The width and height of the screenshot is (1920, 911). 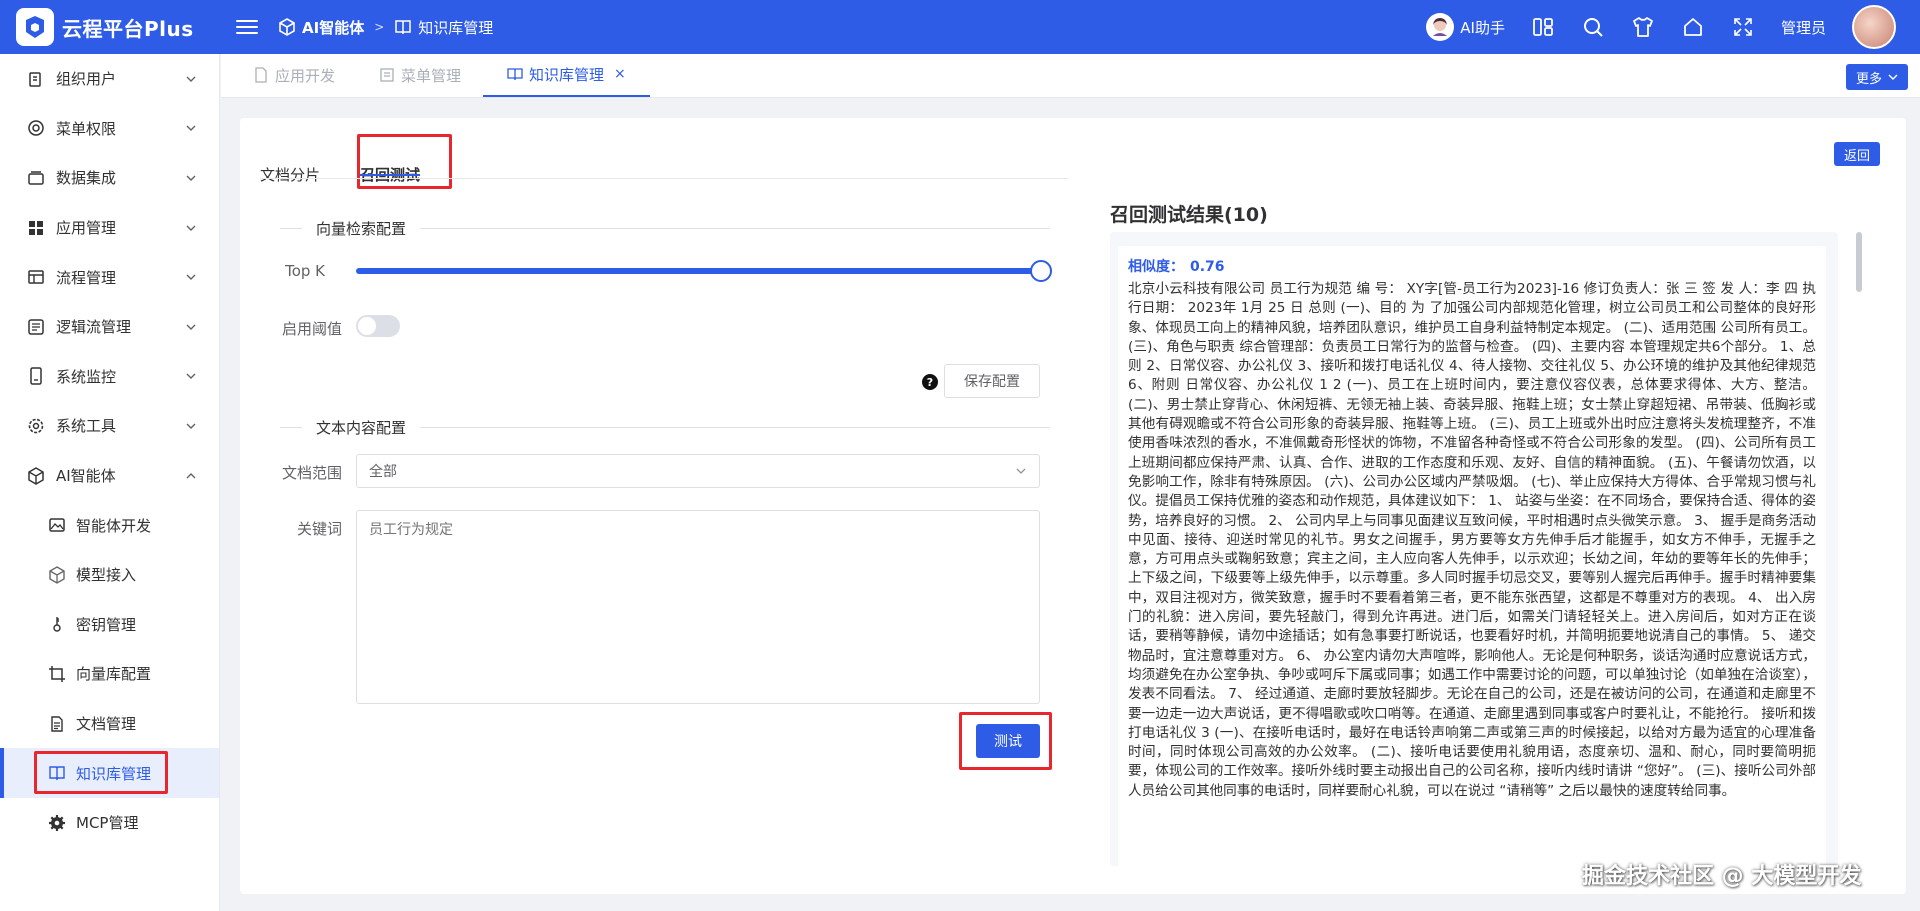 I want to click on test-button: 测试, so click(x=1008, y=741).